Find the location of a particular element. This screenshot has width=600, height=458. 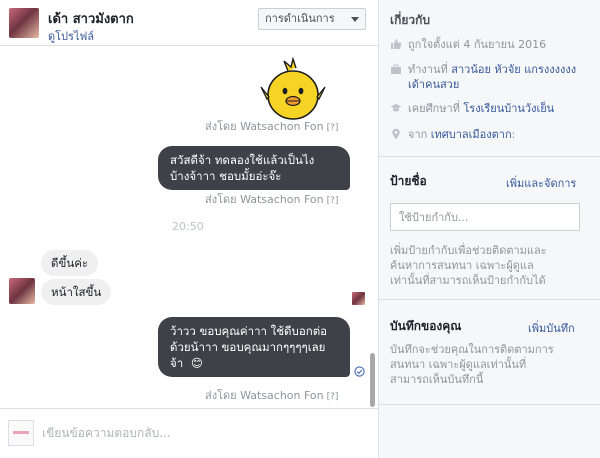

message-line: บ้างจ้าาา ชอบมั้ยอ่ะจ๊ะ is located at coordinates (226, 176).